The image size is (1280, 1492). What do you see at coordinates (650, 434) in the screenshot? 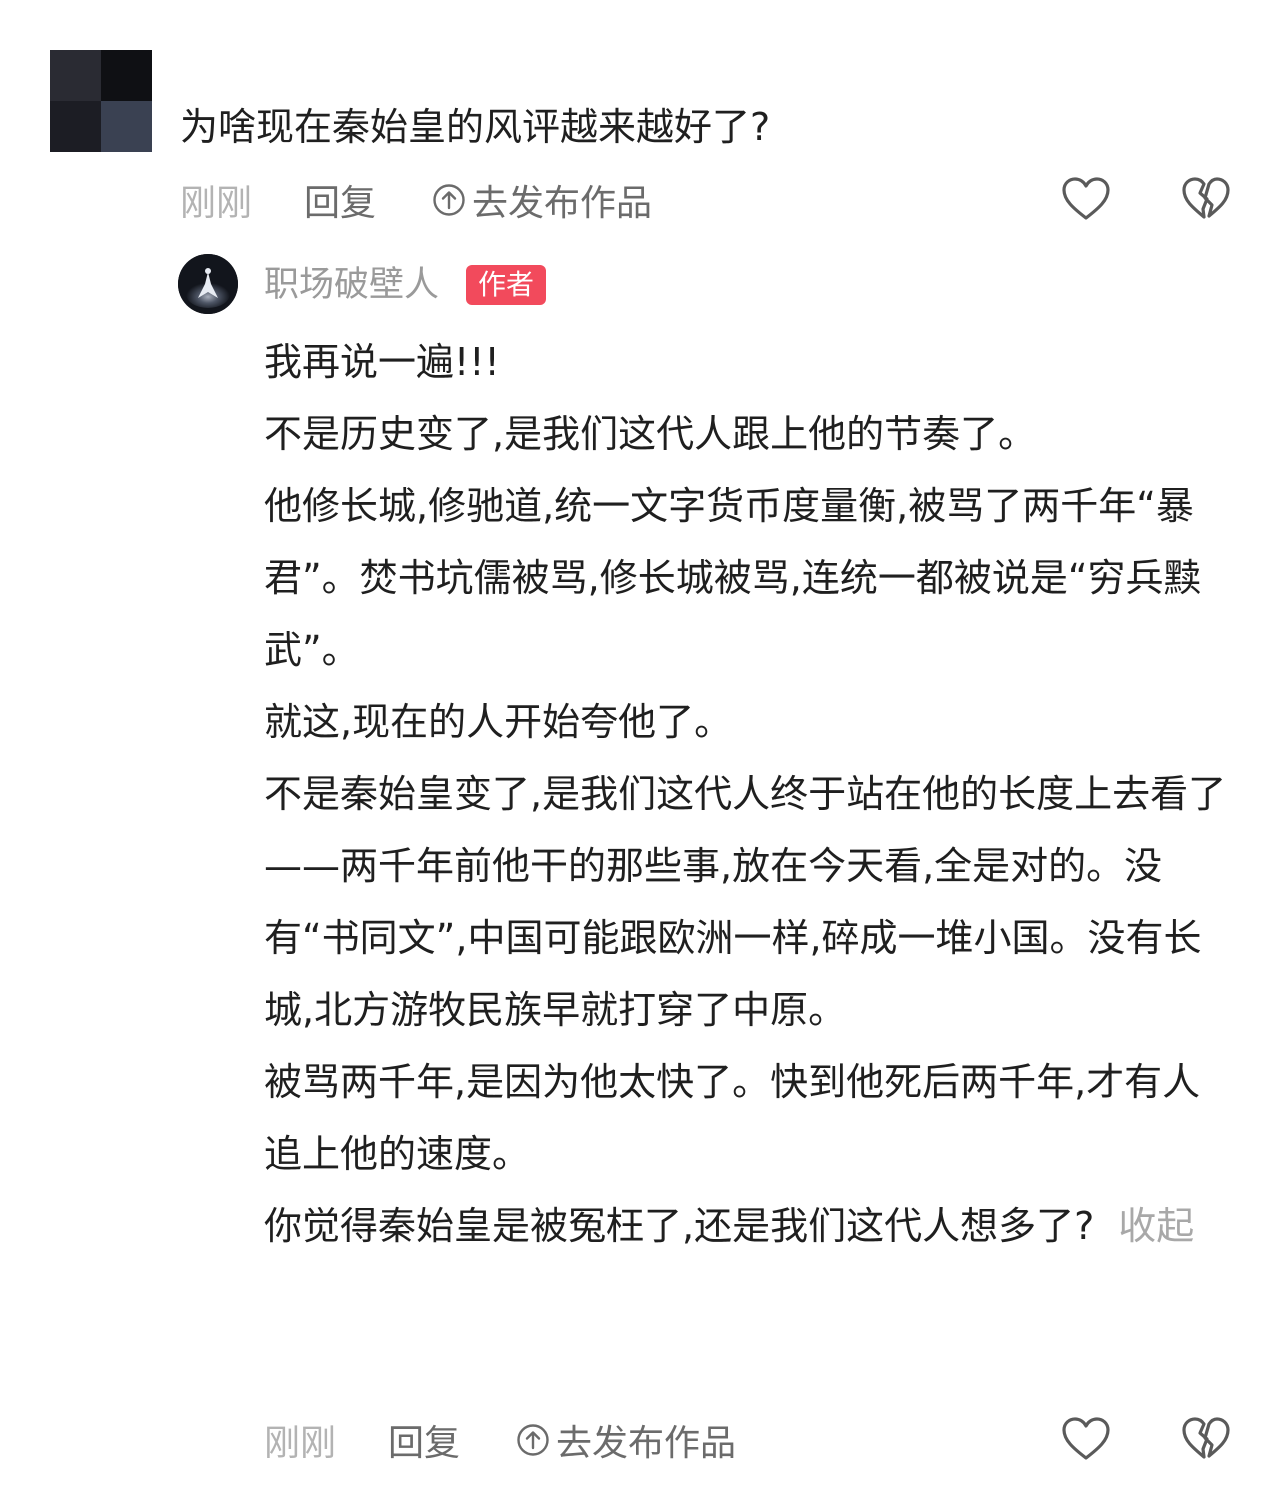
I see `reply-paragraph: 不是历史变了,是我们这代人跟上他的节奏了。` at bounding box center [650, 434].